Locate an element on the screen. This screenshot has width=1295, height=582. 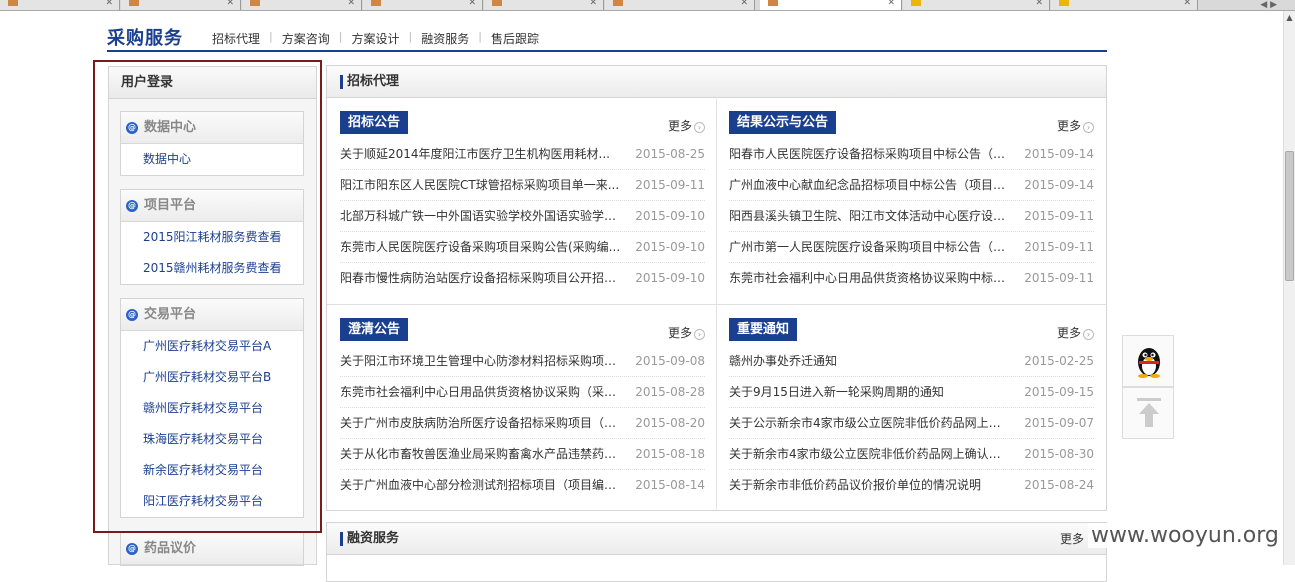
block-title: 招标公告 is located at coordinates (374, 122).